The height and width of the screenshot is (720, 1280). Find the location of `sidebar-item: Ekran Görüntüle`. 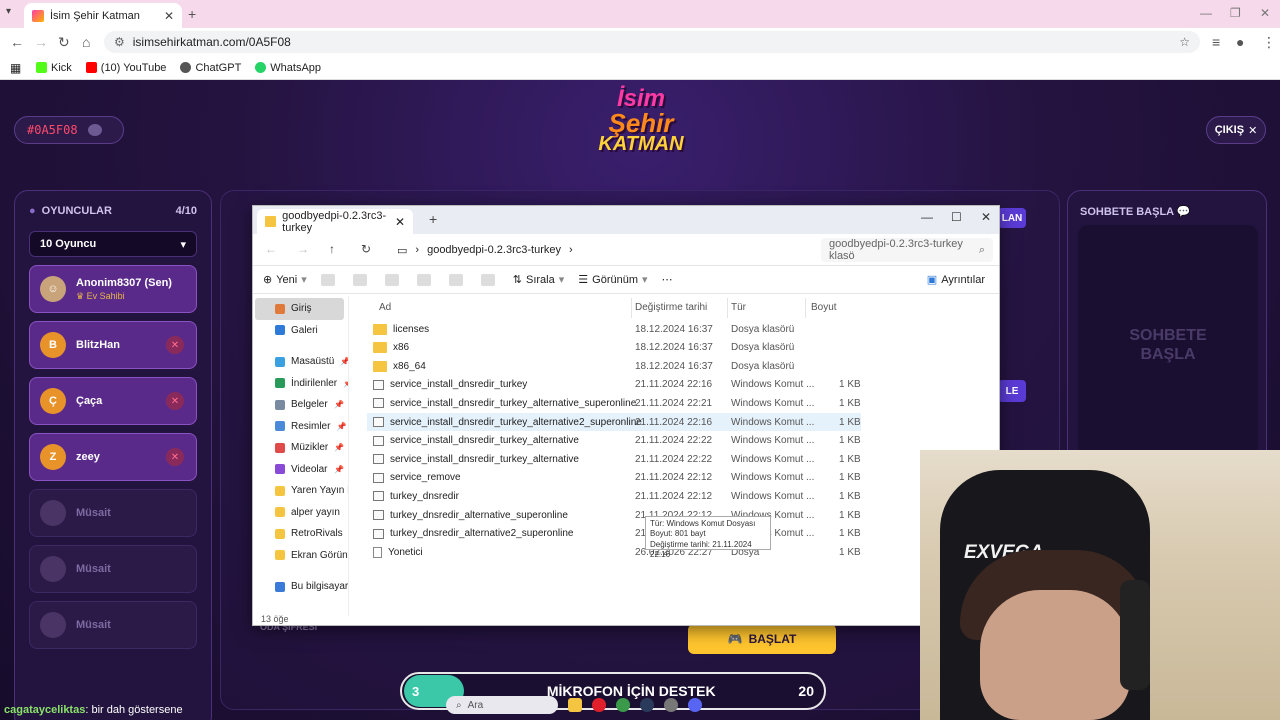

sidebar-item: Ekran Görüntüle is located at coordinates (300, 556).